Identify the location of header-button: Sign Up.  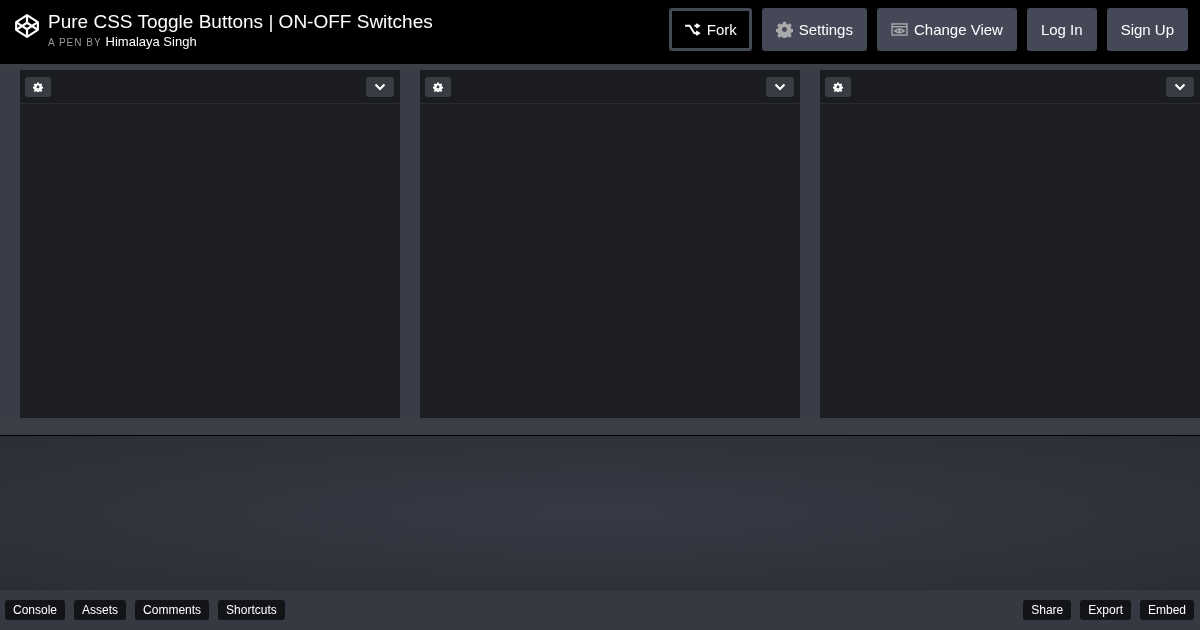
(1147, 29).